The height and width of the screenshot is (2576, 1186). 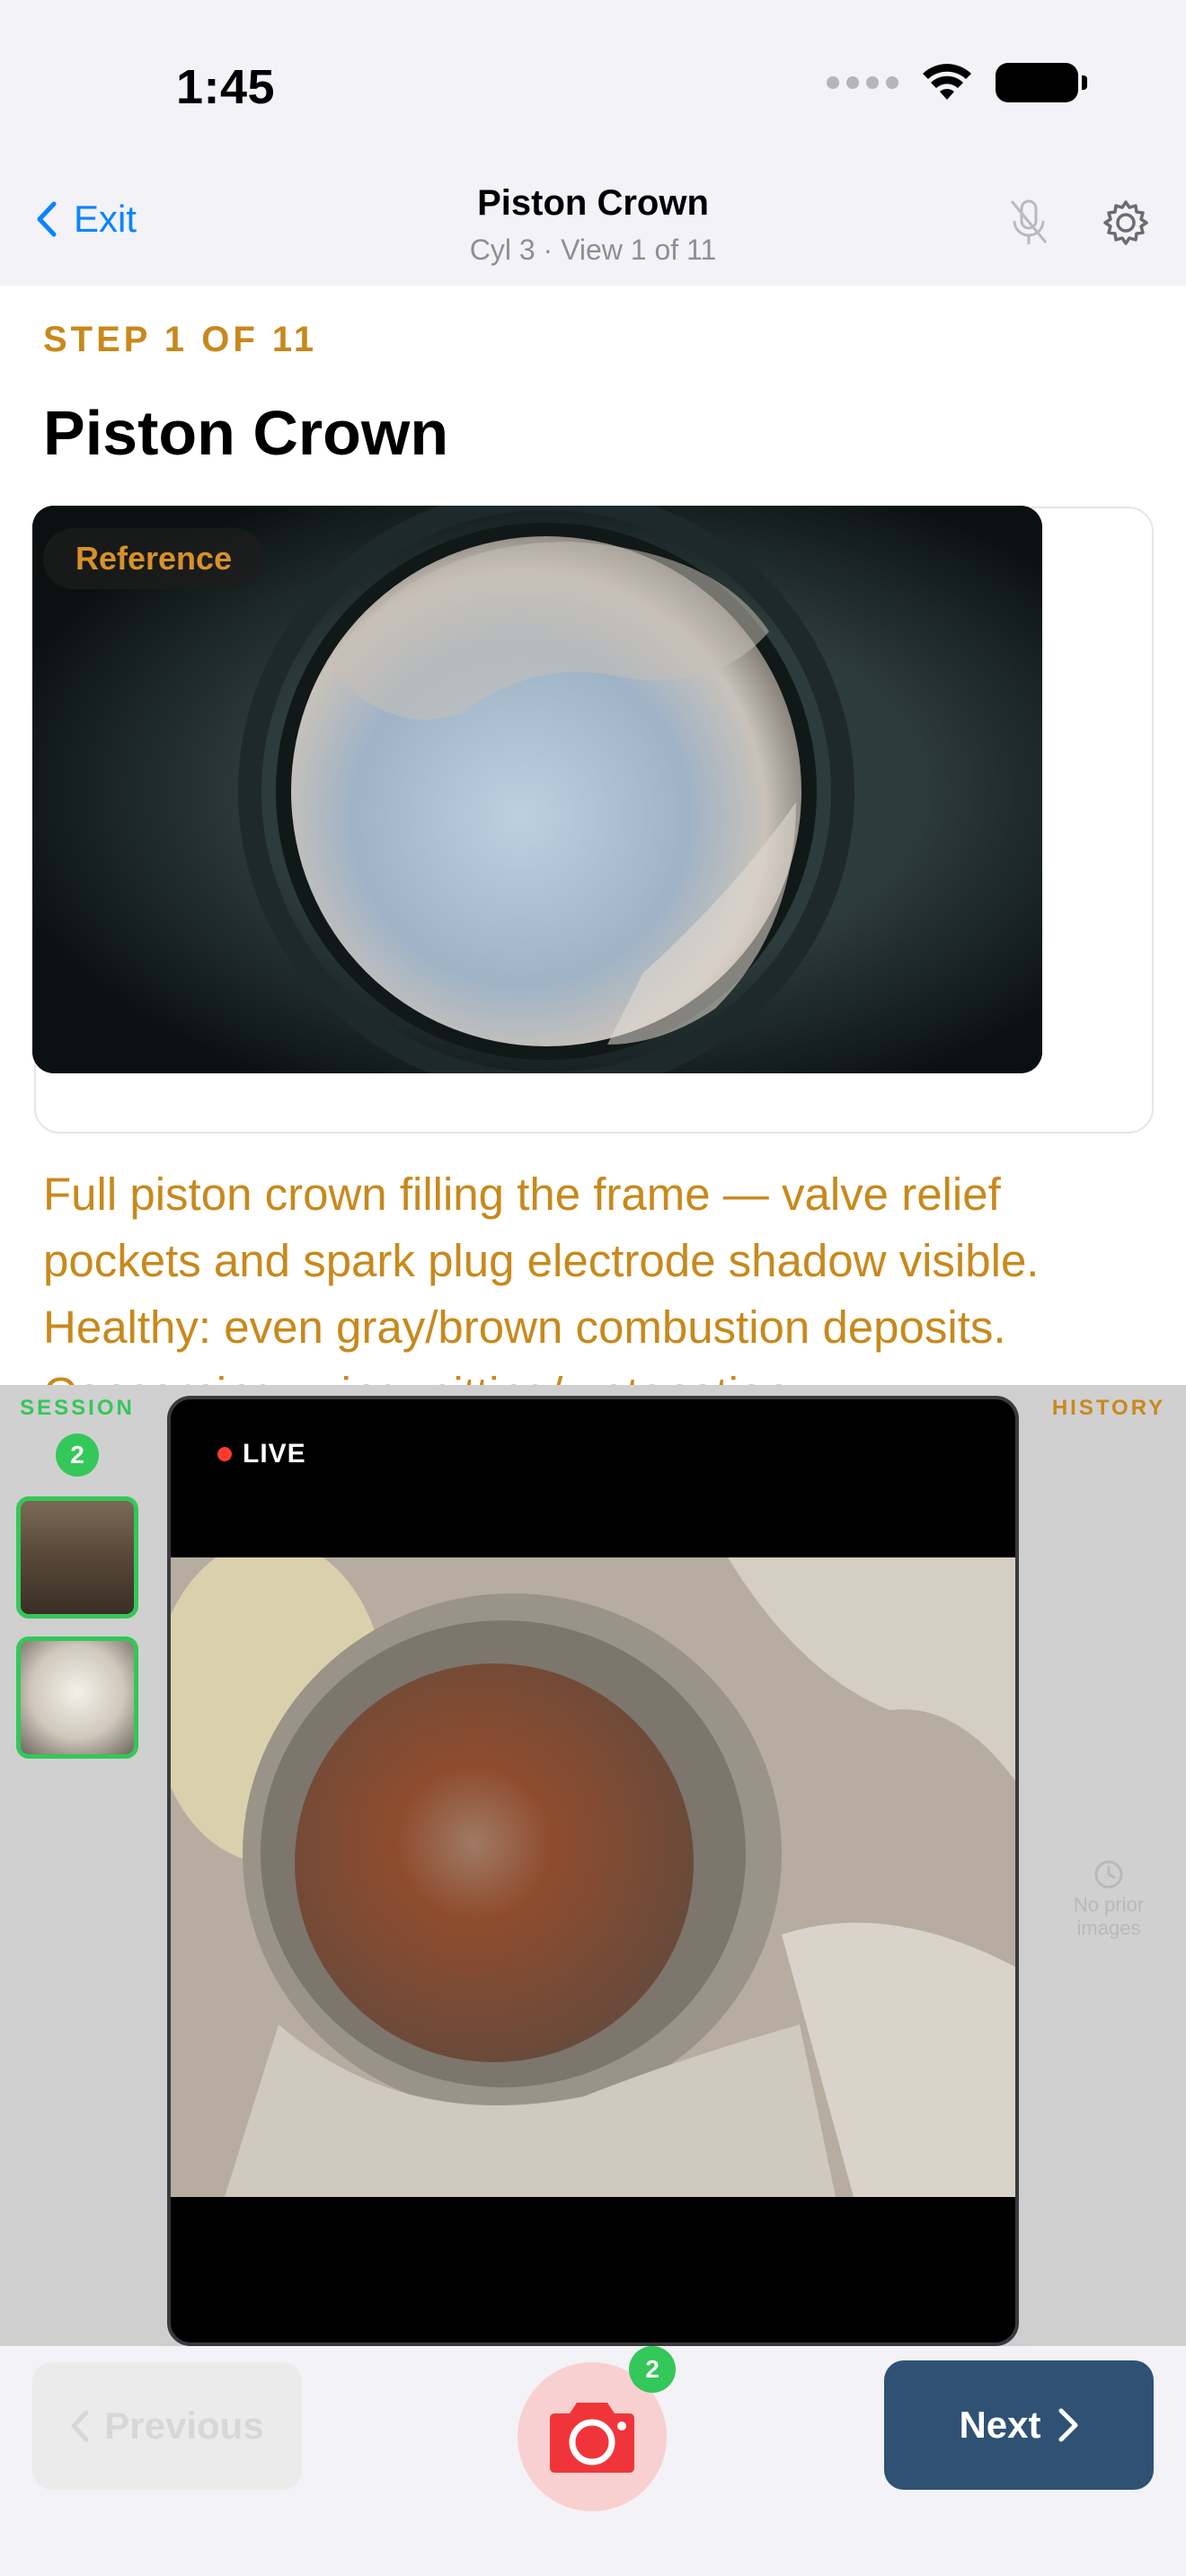 I want to click on battery-icon, so click(x=1041, y=82).